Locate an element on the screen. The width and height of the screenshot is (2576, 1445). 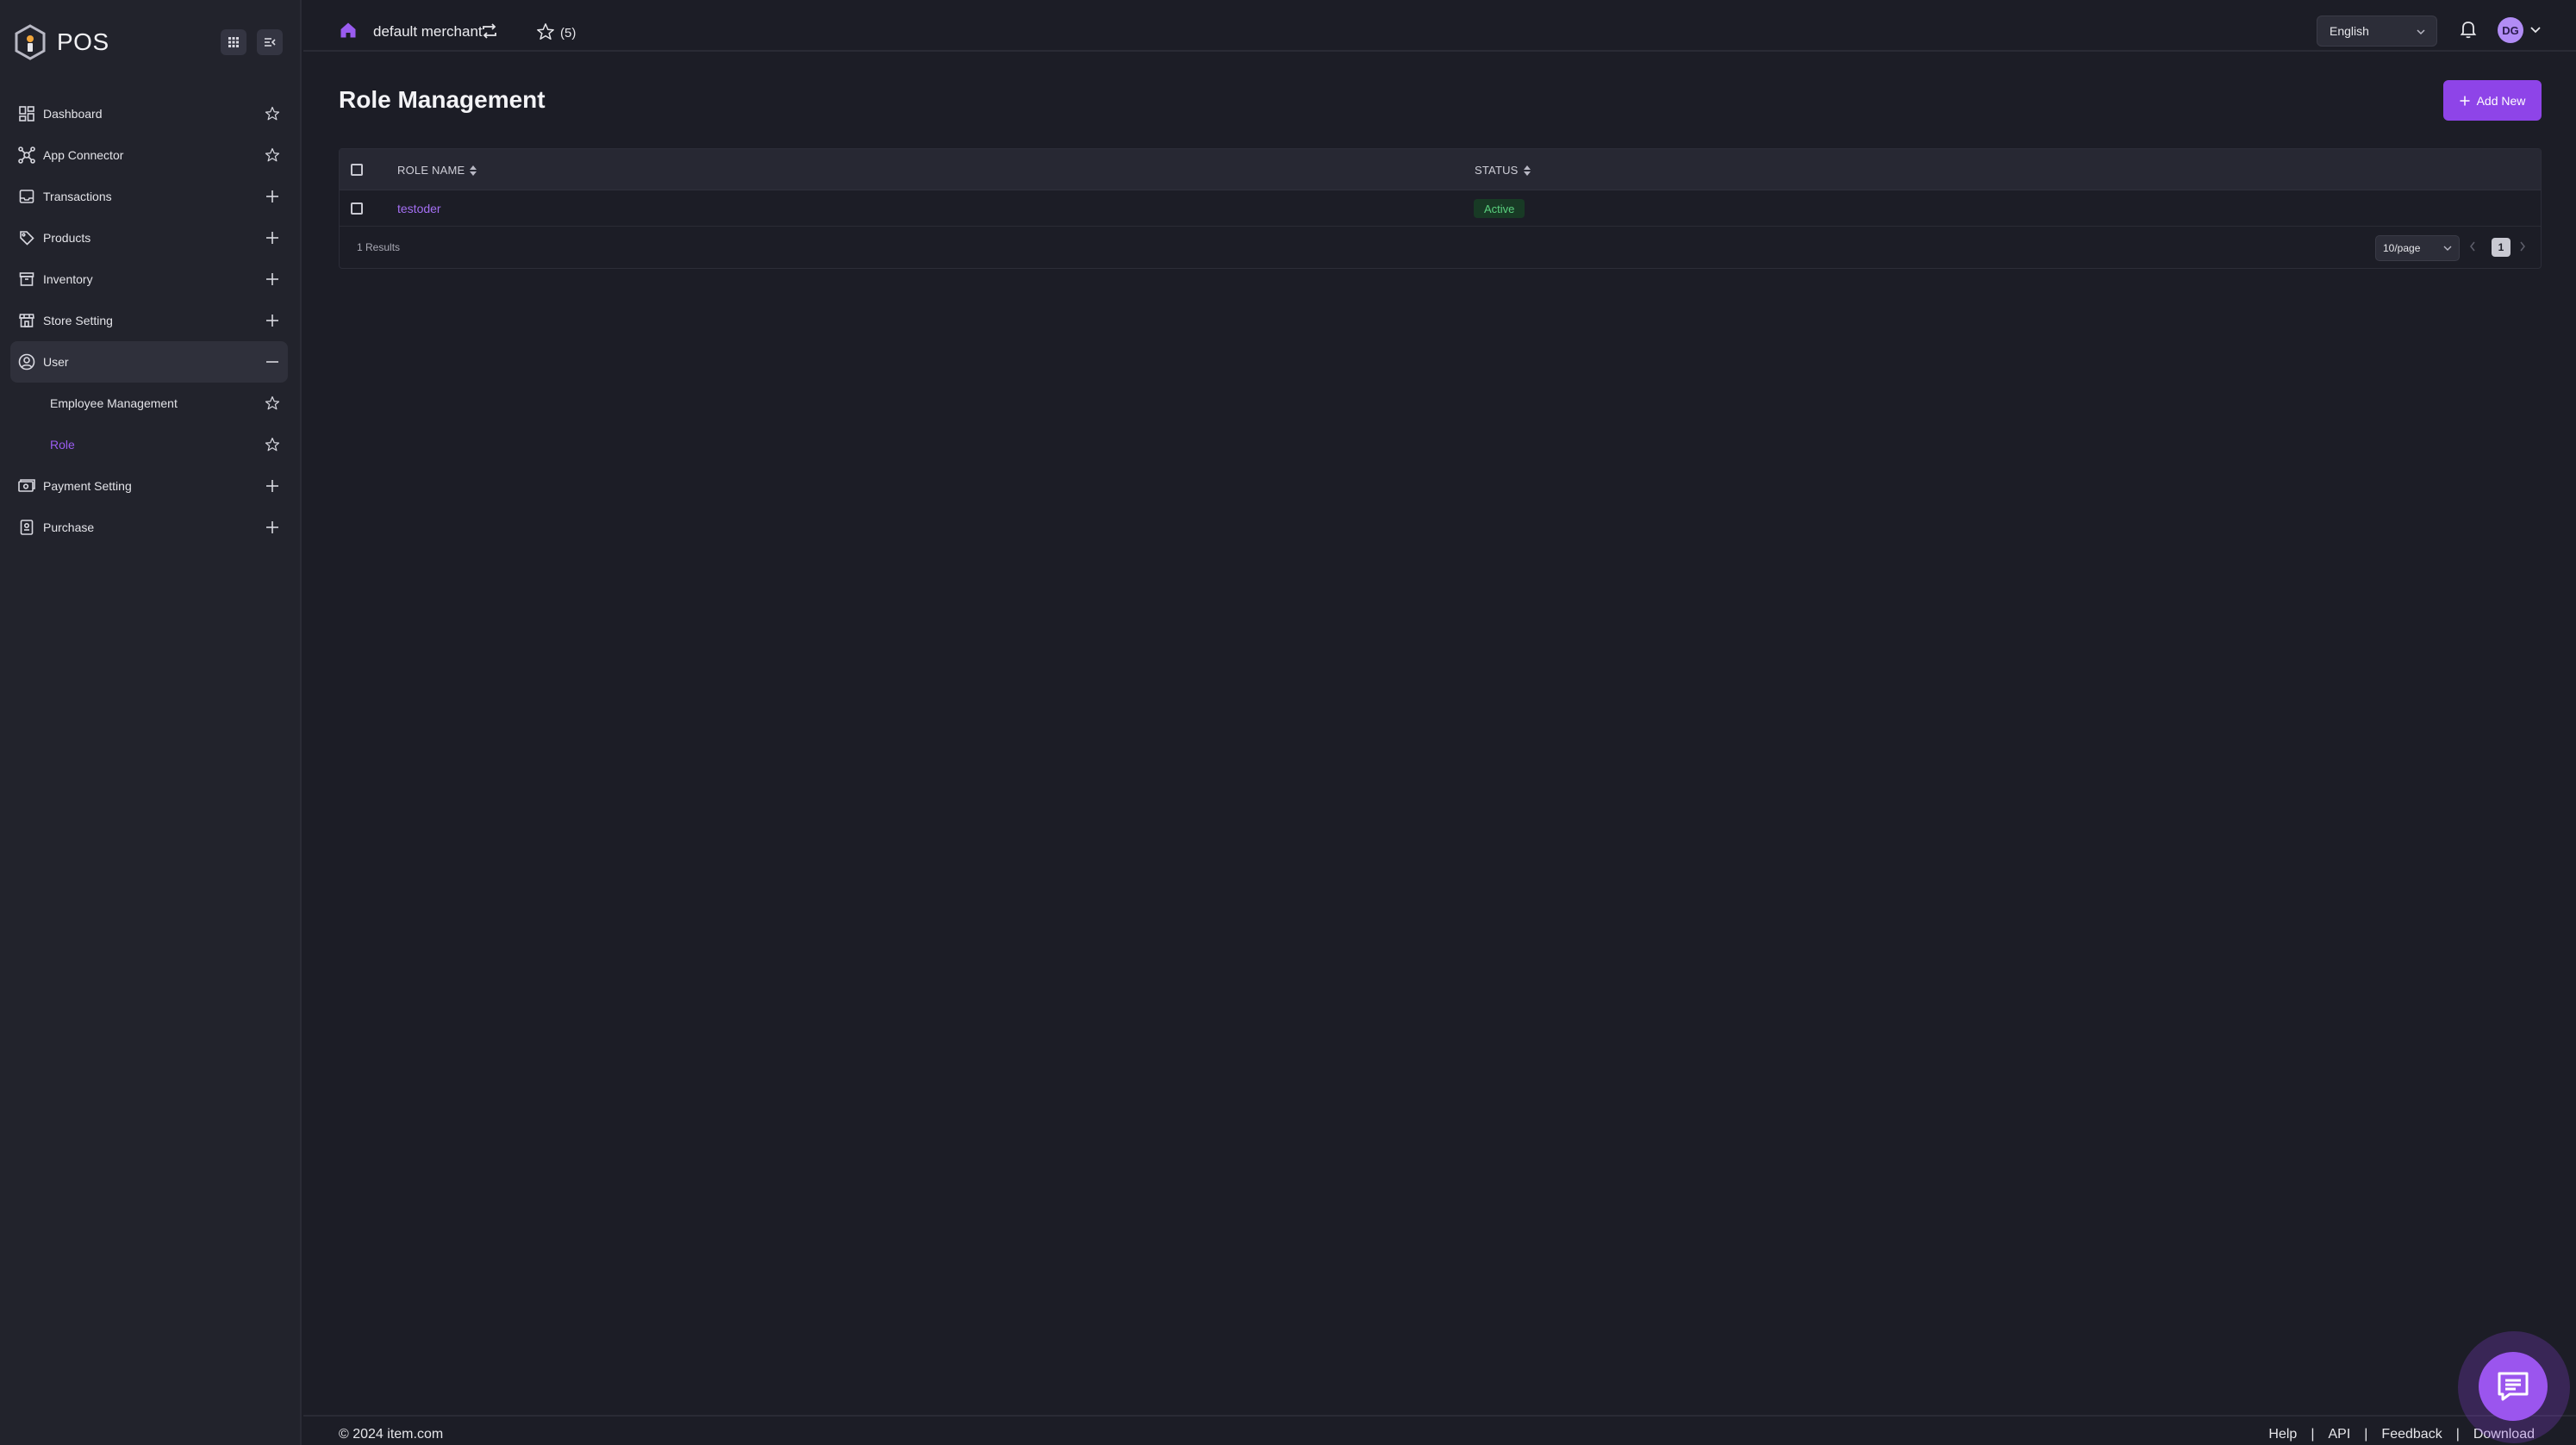
sidebar-item-label: Products is located at coordinates (67, 238).